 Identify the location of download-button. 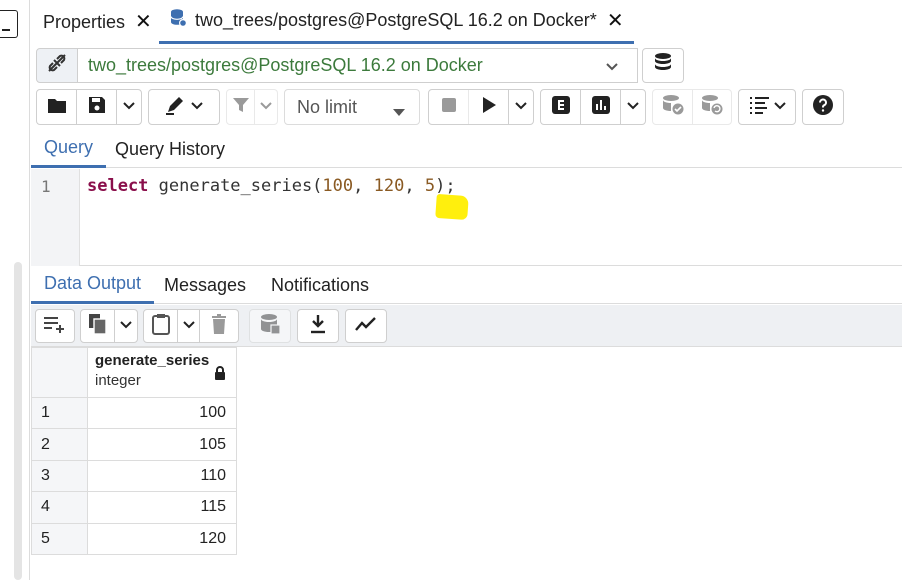
(318, 326).